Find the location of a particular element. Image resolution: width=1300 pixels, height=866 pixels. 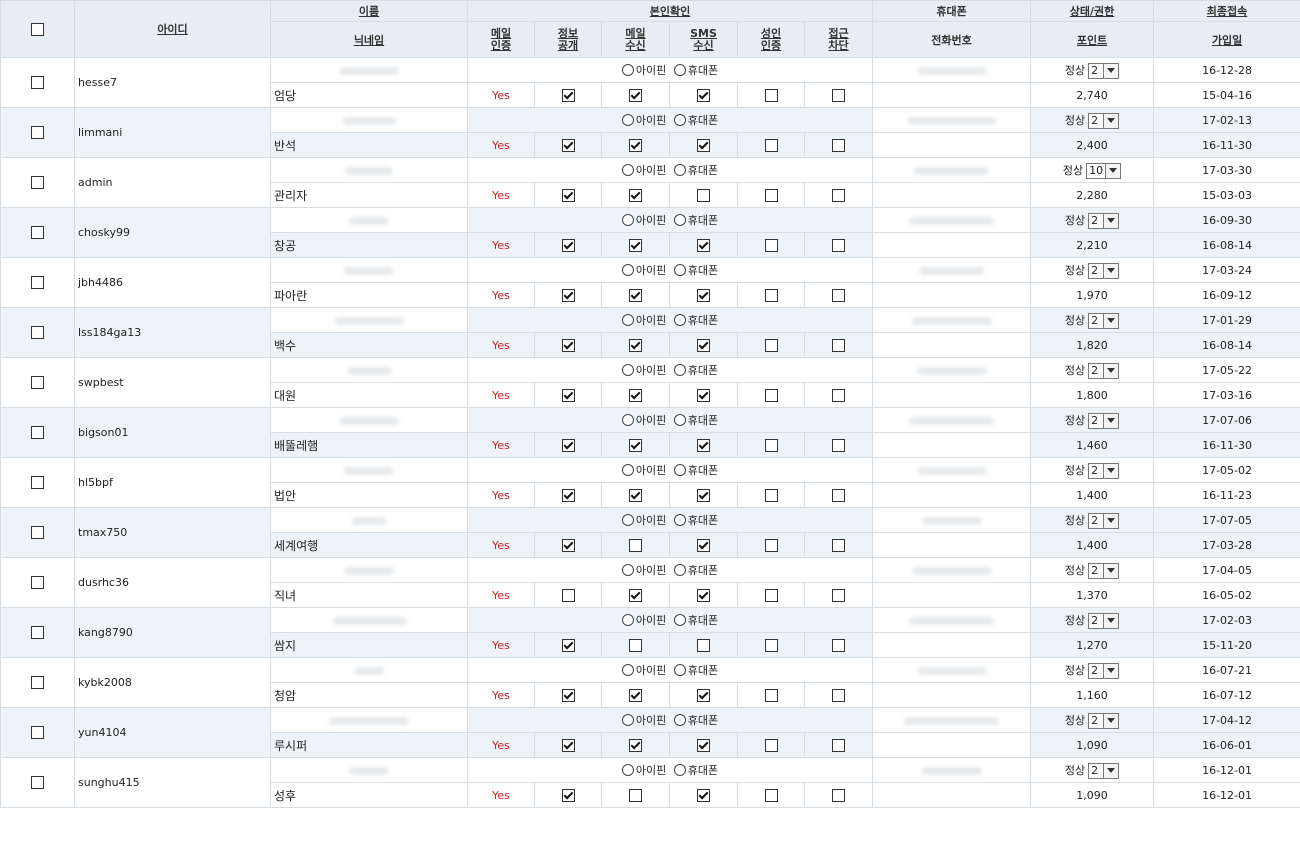

header-access-block: 접근 차단 is located at coordinates (838, 39).